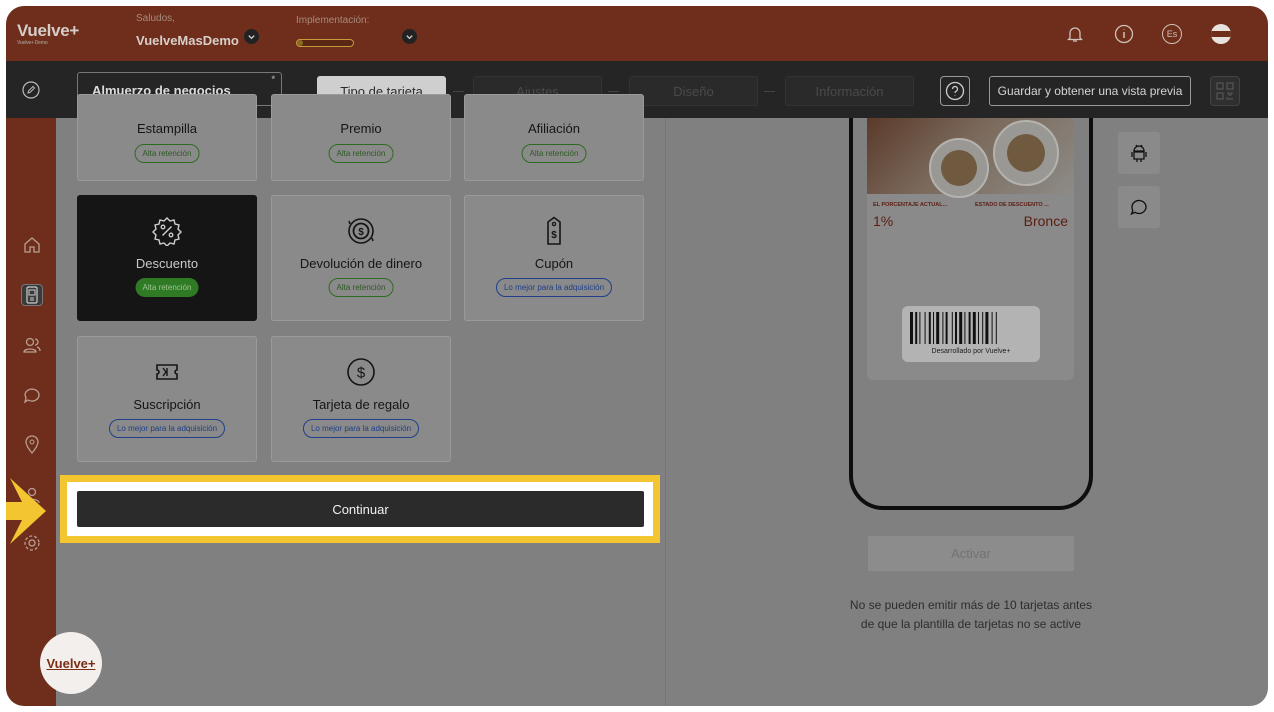 The image size is (1274, 712). I want to click on qr-code-button, so click(1225, 91).